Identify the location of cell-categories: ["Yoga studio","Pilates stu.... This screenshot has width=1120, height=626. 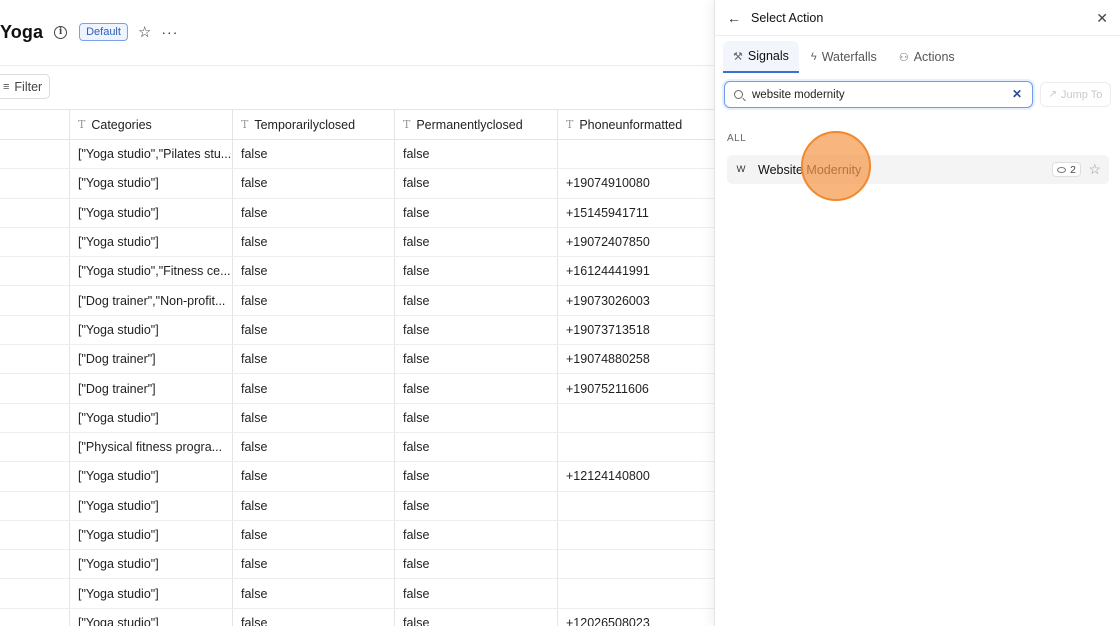
(151, 154).